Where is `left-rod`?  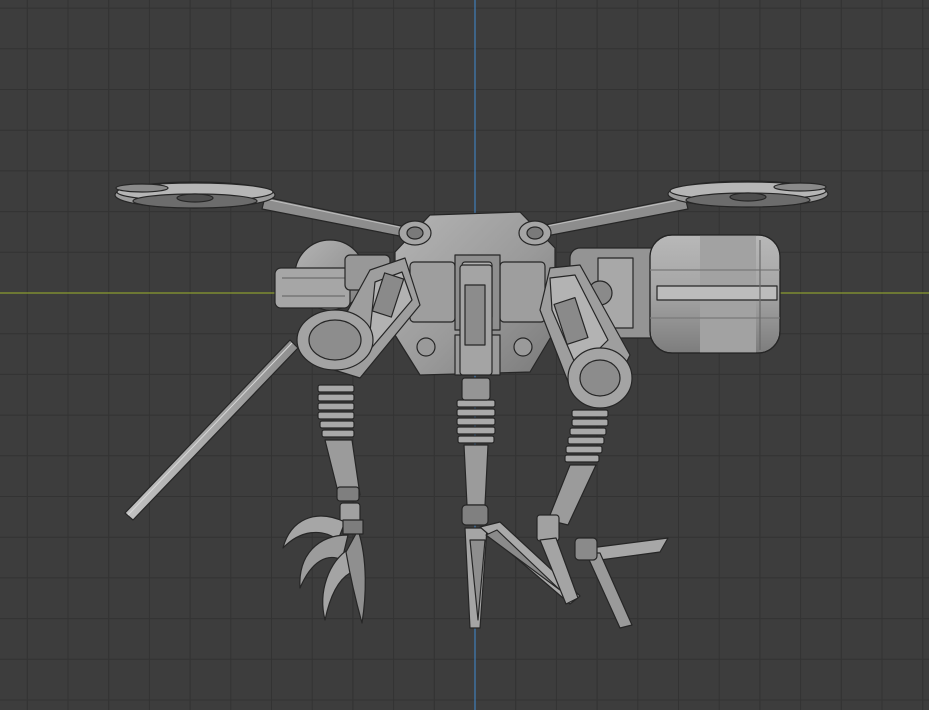 left-rod is located at coordinates (211, 430).